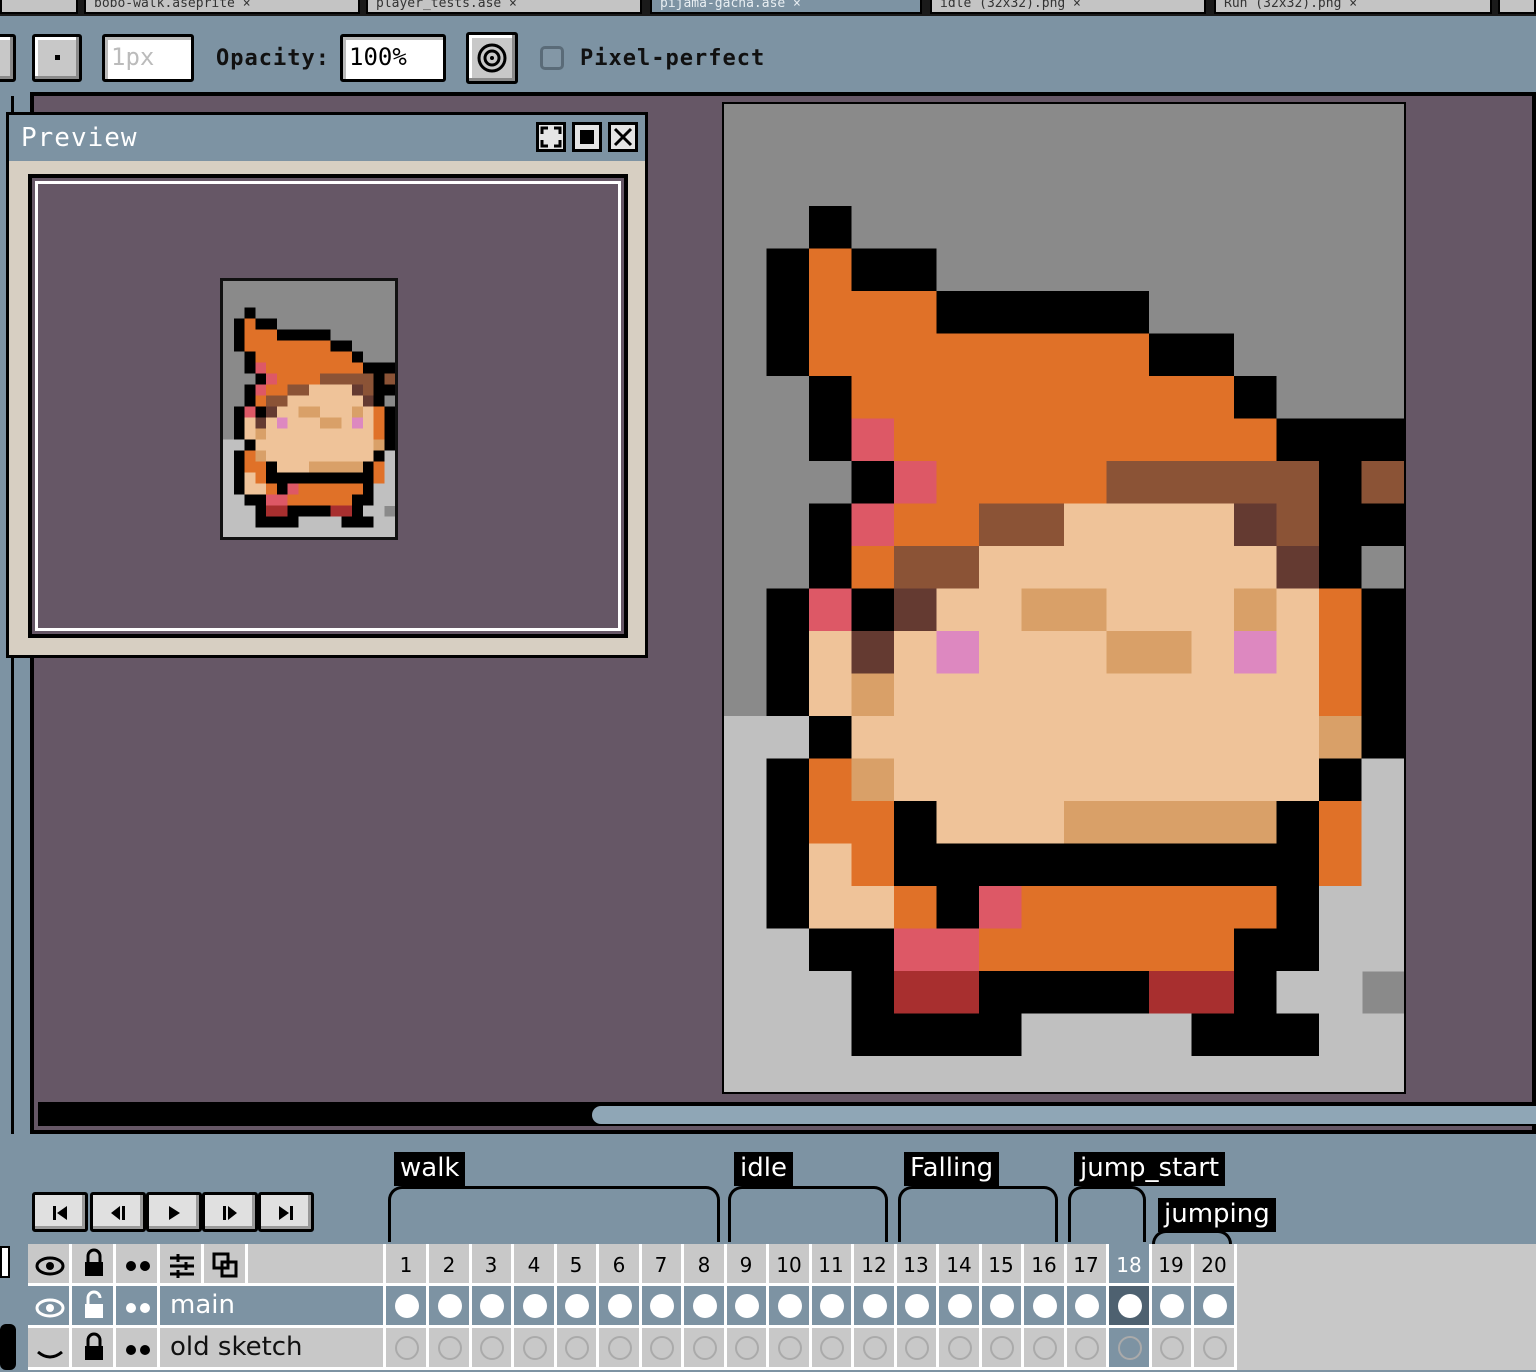 Image resolution: width=1536 pixels, height=1372 pixels. I want to click on tag-idle: idle, so click(763, 1169).